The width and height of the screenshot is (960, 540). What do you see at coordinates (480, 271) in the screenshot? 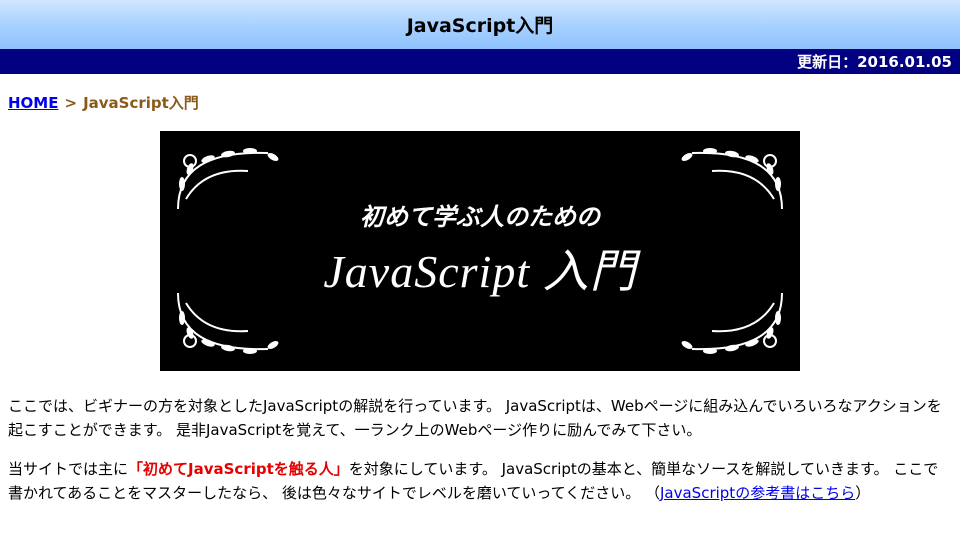
I see `banner-main-title: JavaScript 入門` at bounding box center [480, 271].